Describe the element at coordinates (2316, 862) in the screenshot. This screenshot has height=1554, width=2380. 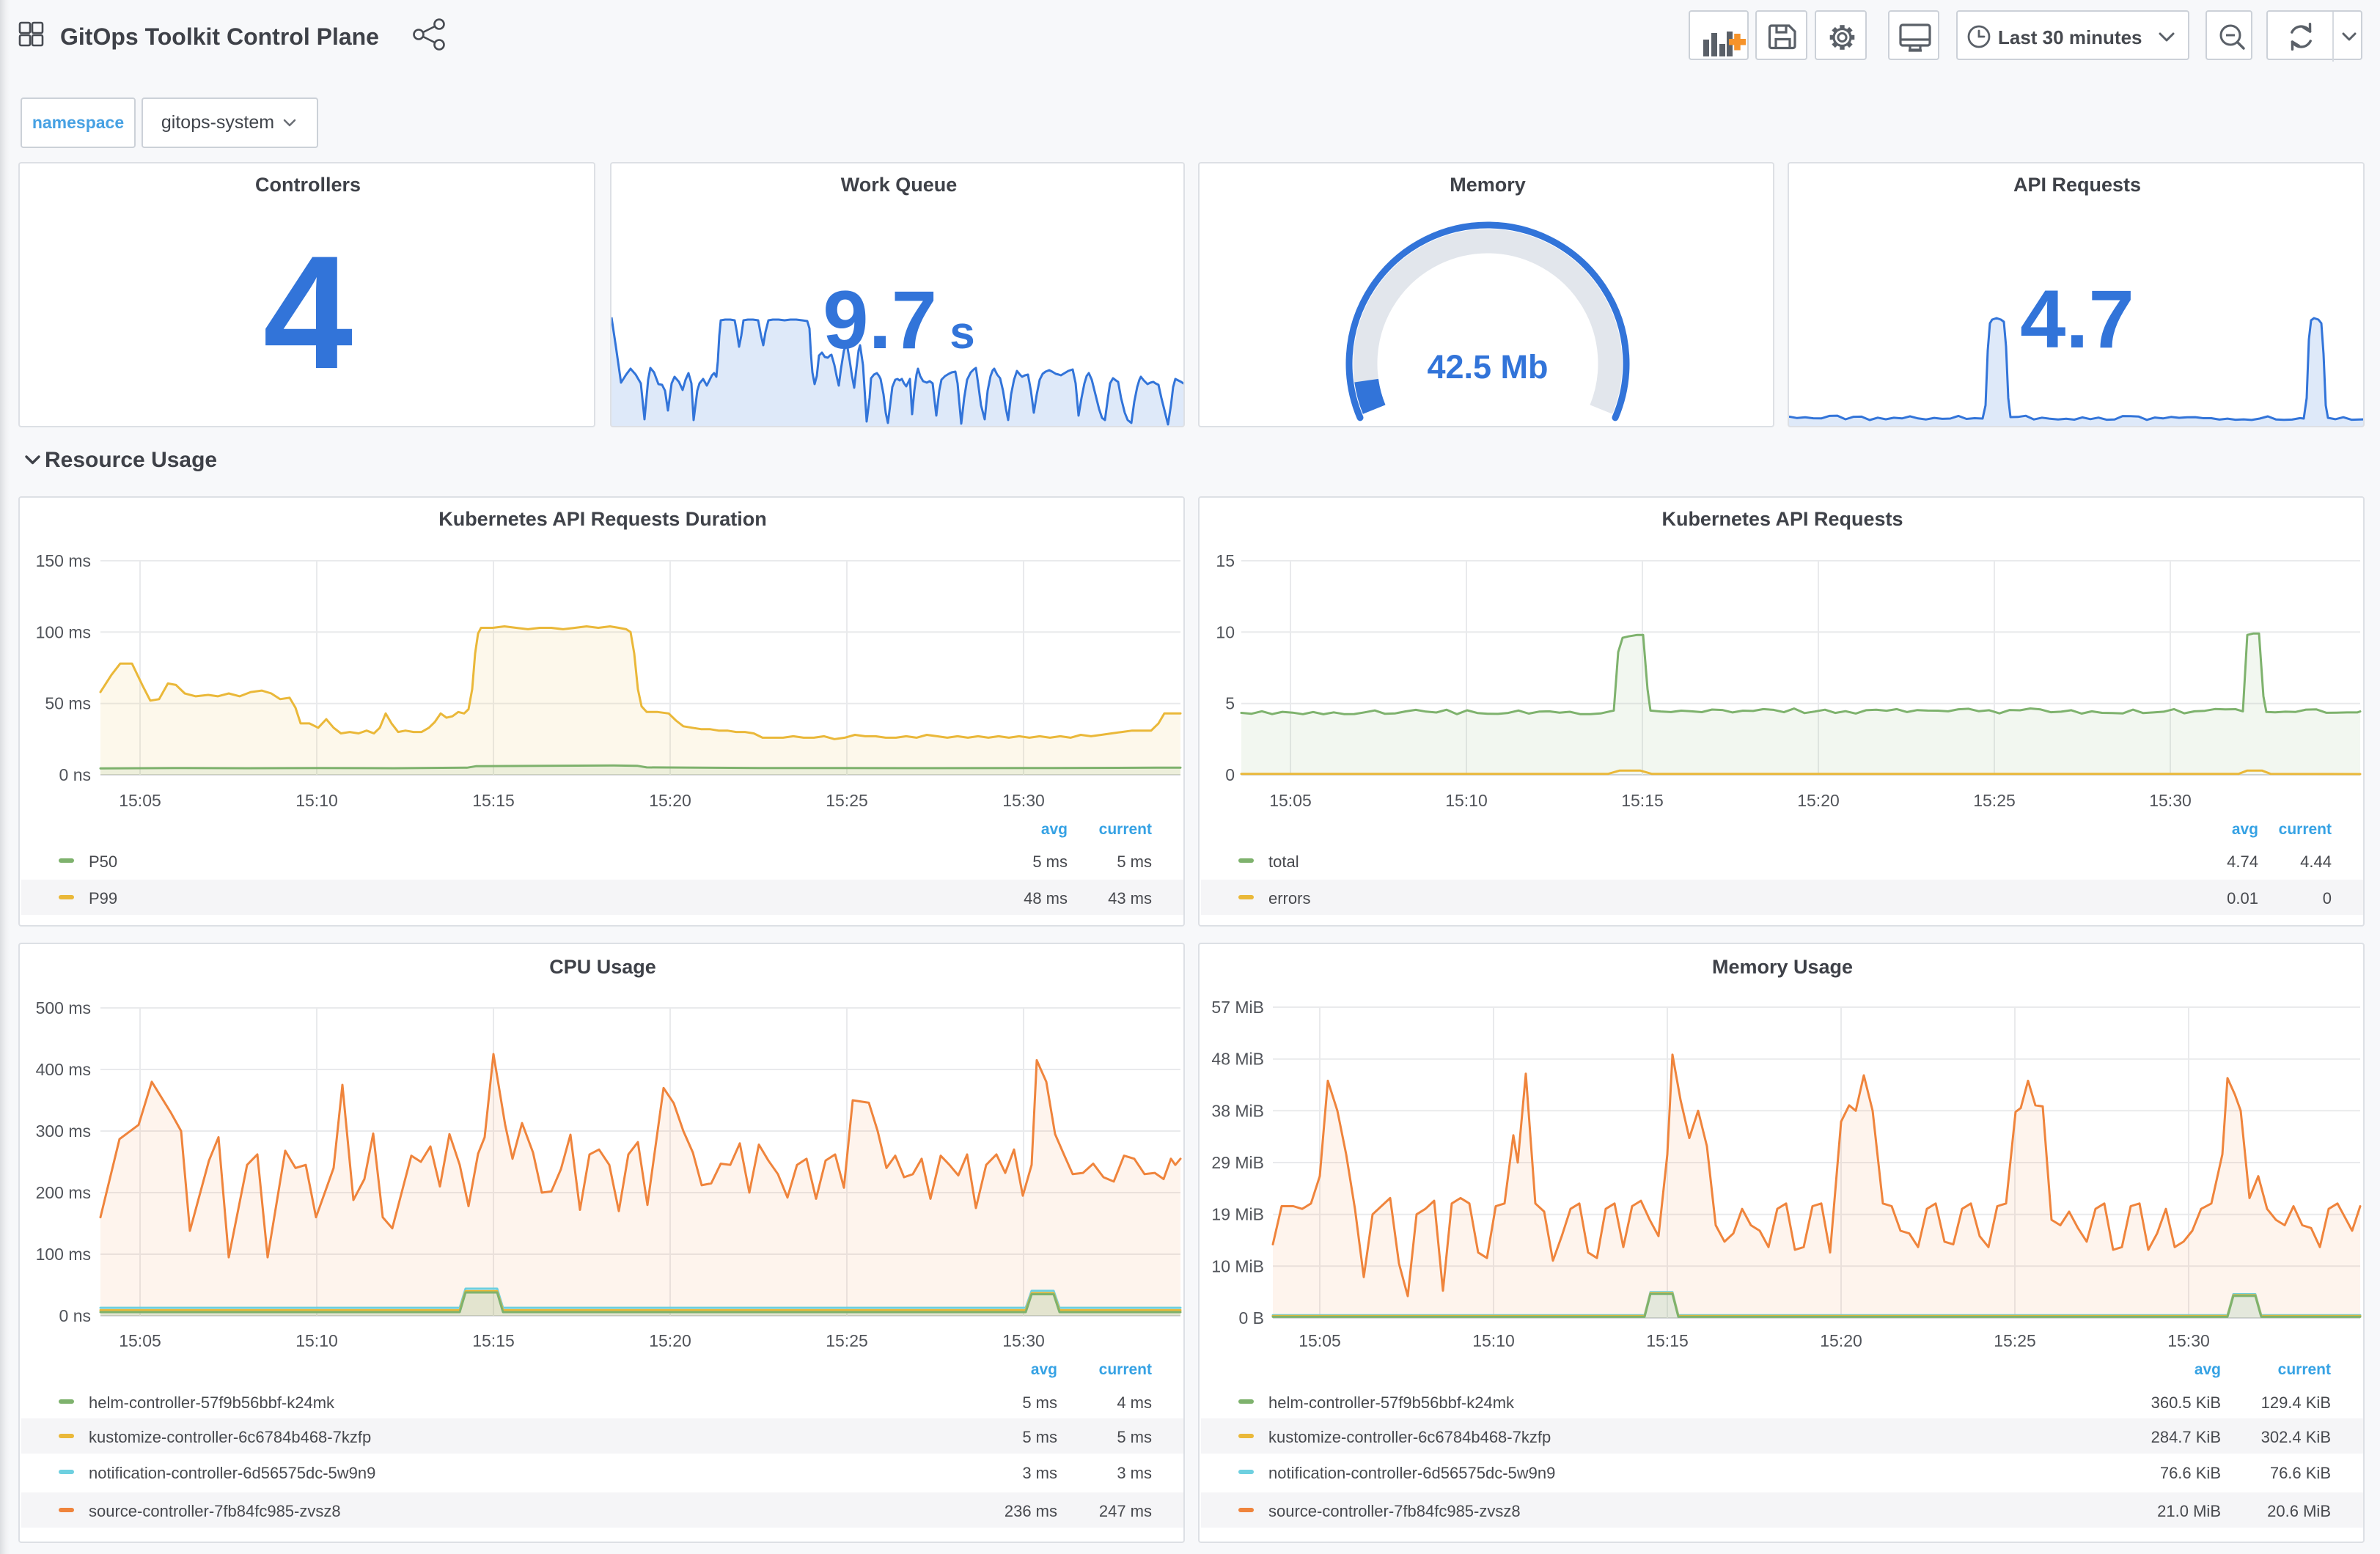
I see `svg-text: 4.44` at that location.